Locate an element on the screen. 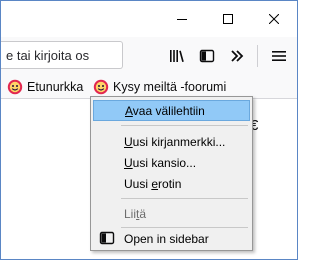 This screenshot has width=320, height=260. open-menu-button is located at coordinates (279, 56).